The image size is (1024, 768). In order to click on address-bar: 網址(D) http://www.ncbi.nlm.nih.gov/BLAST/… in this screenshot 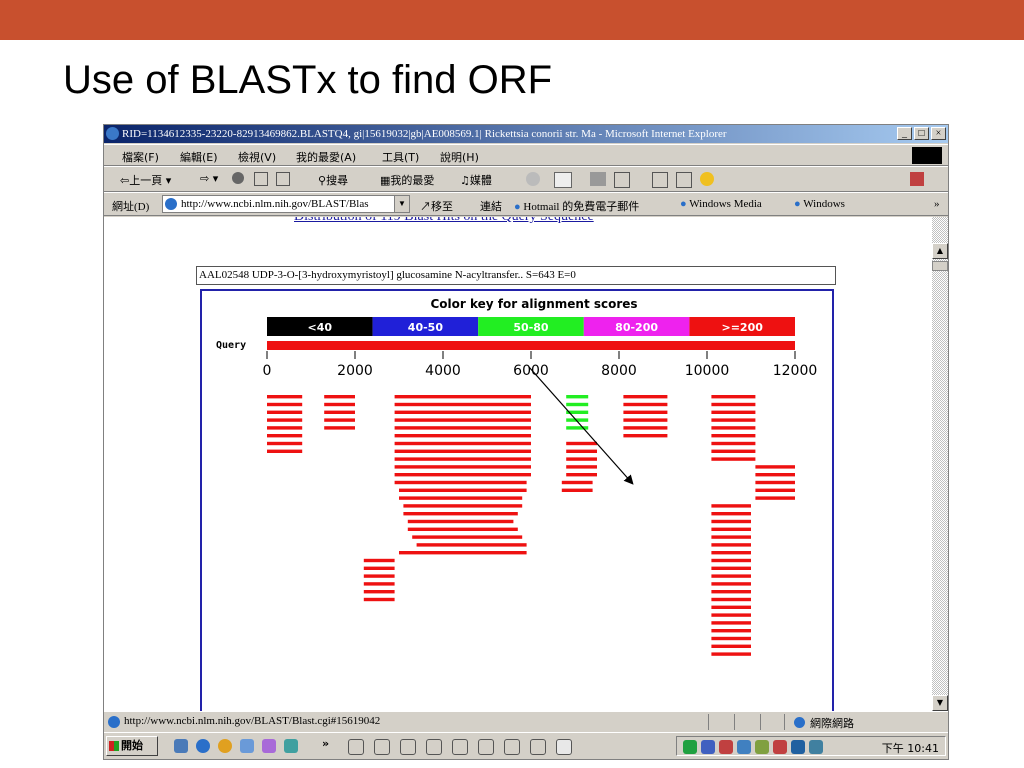, I will do `click(526, 204)`.